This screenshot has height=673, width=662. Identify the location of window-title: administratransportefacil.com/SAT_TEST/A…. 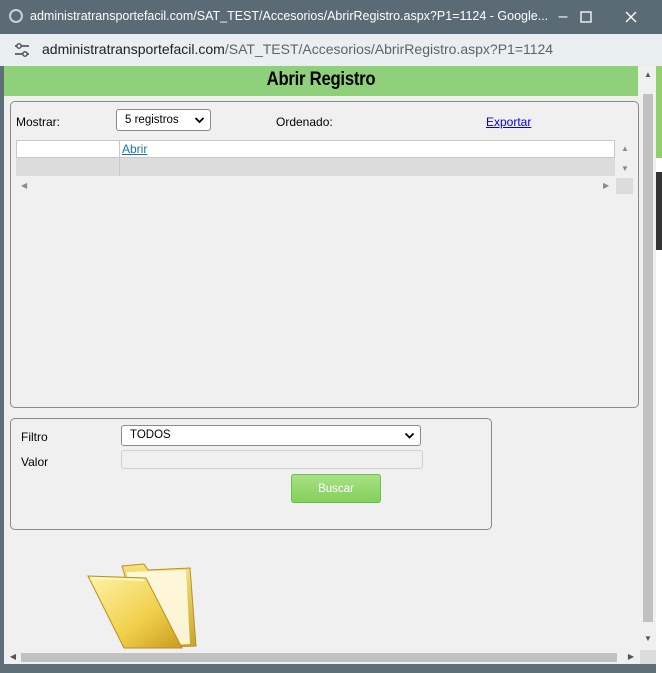
(289, 16).